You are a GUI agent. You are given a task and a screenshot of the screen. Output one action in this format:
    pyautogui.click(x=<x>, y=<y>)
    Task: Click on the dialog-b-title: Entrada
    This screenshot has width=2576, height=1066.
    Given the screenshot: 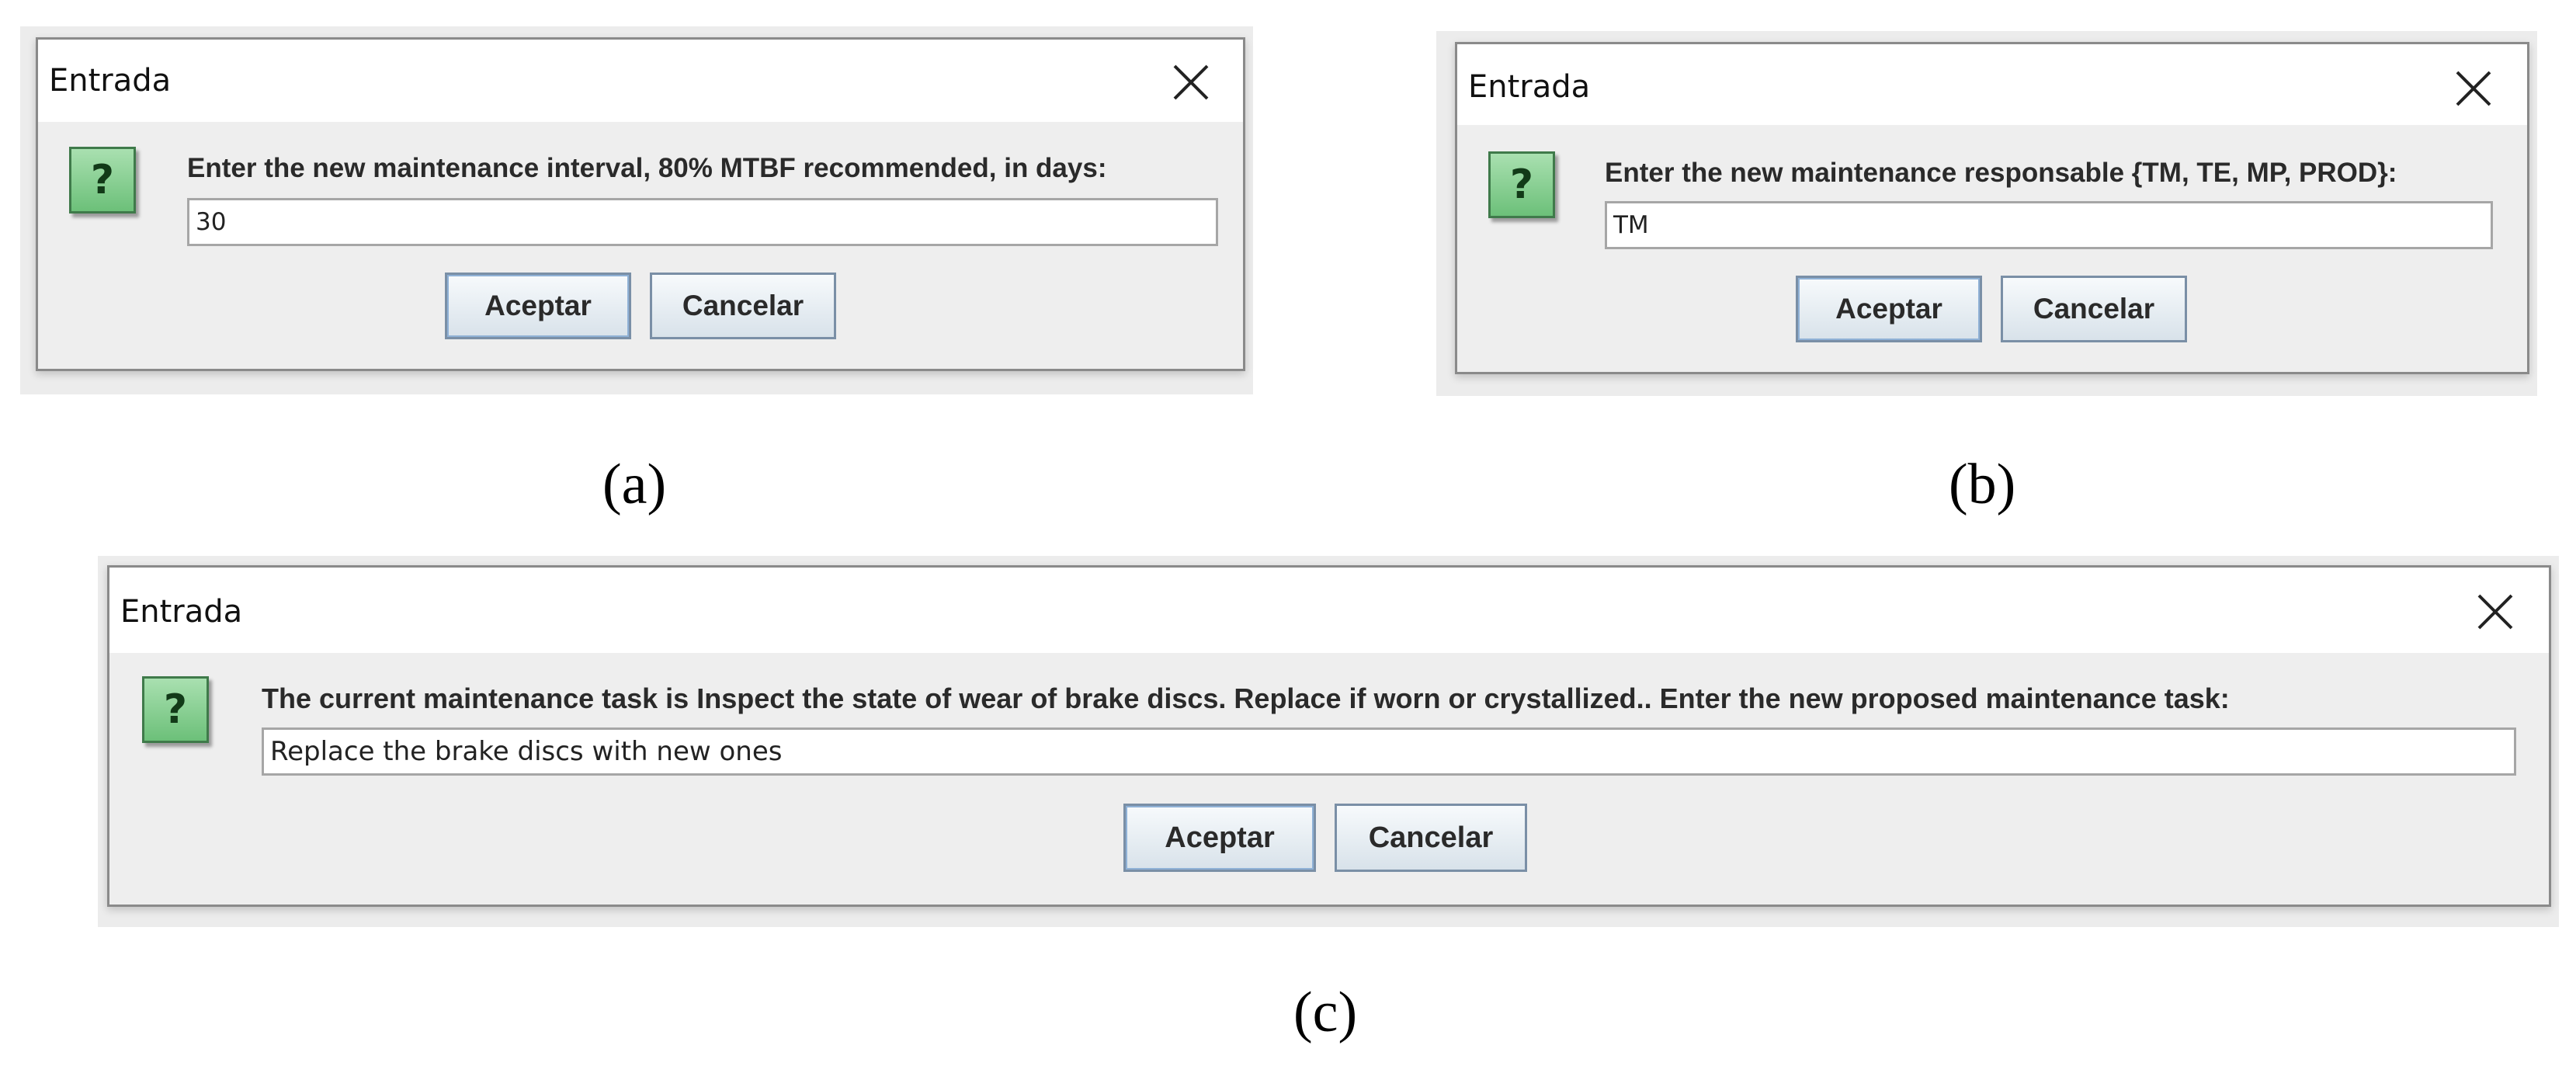 What is the action you would take?
    pyautogui.click(x=1529, y=87)
    